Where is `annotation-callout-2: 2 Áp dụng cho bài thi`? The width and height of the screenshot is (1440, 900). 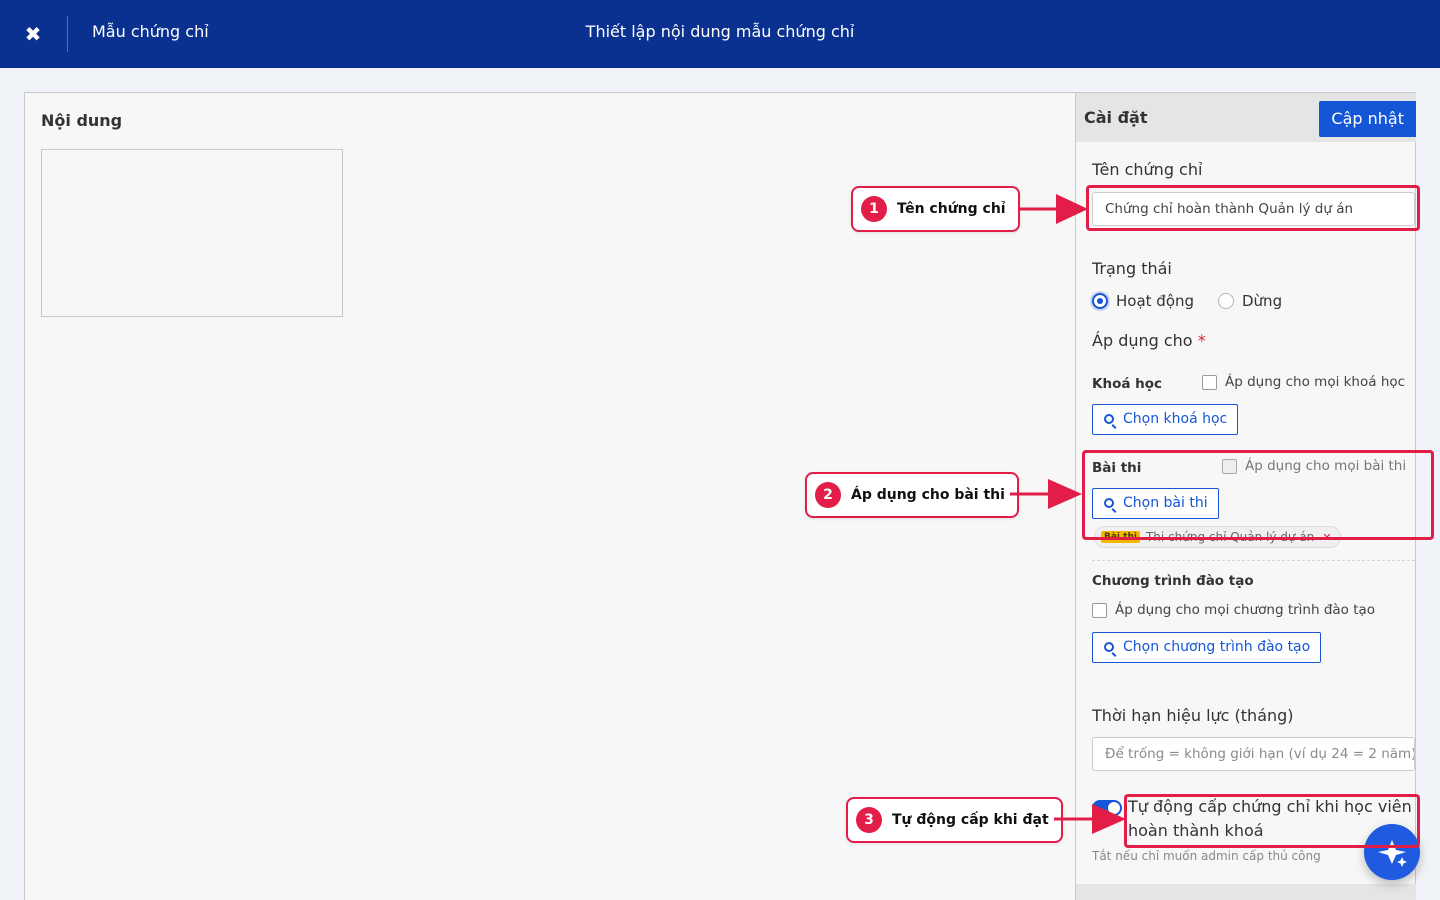
annotation-callout-2: 2 Áp dụng cho bài thi is located at coordinates (912, 495).